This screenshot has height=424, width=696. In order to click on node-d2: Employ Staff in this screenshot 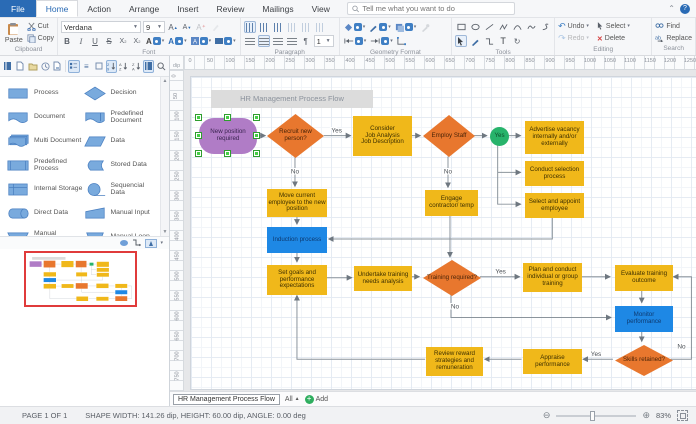, I will do `click(449, 136)`.